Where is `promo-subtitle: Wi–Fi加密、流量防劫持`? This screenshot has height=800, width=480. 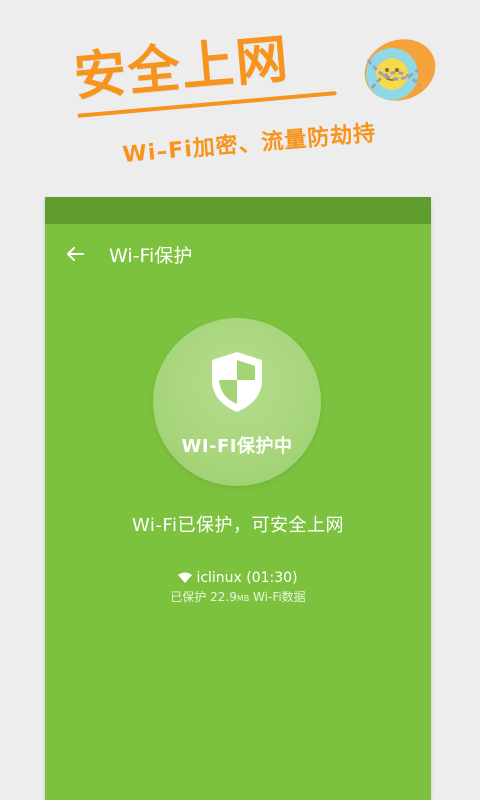 promo-subtitle: Wi–Fi加密、流量防劫持 is located at coordinates (249, 144).